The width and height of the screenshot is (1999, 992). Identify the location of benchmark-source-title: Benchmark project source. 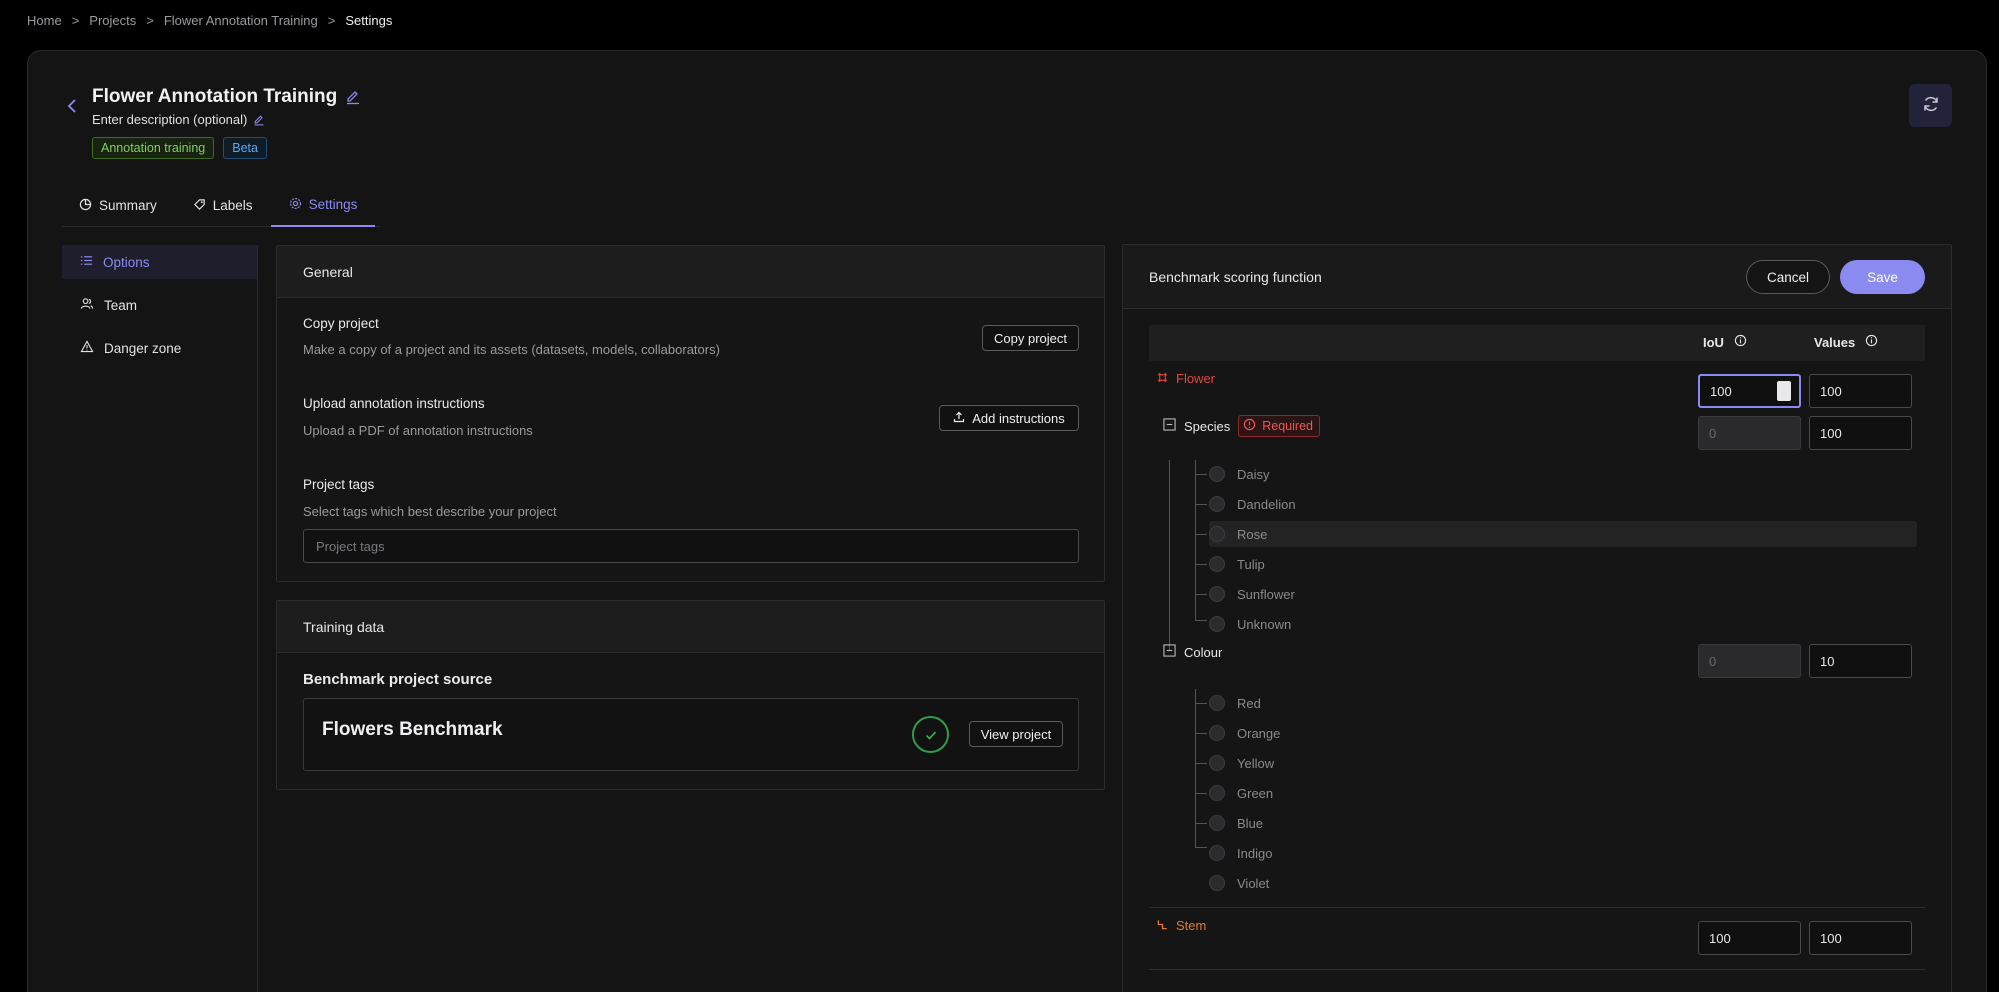
(398, 679).